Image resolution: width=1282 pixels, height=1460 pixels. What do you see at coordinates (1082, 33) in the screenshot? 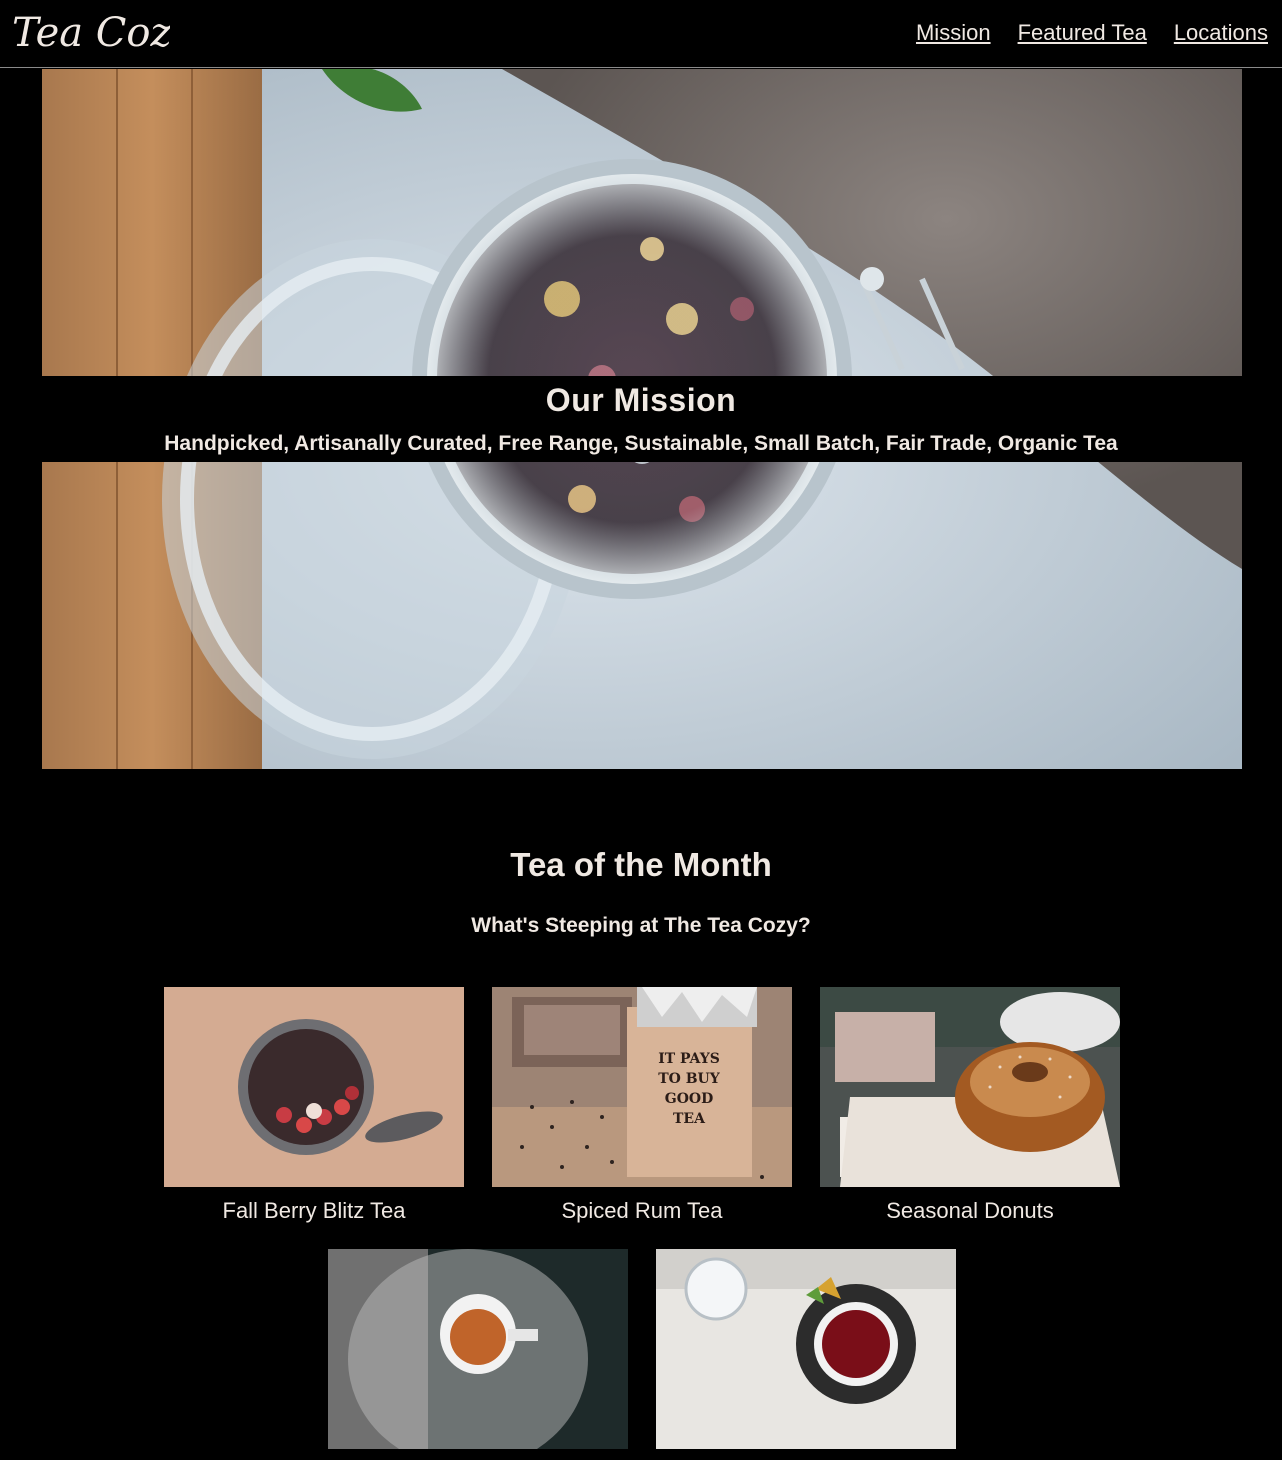
I see `nav-link-featured-tea: Featured Tea` at bounding box center [1082, 33].